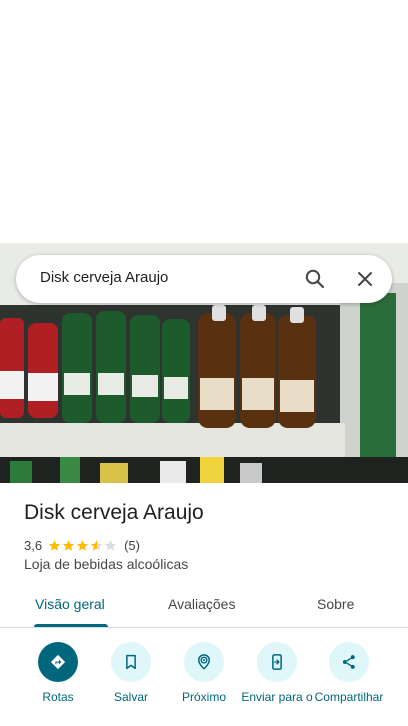  Describe the element at coordinates (203, 697) in the screenshot. I see `nearby-label: Próximo` at that location.